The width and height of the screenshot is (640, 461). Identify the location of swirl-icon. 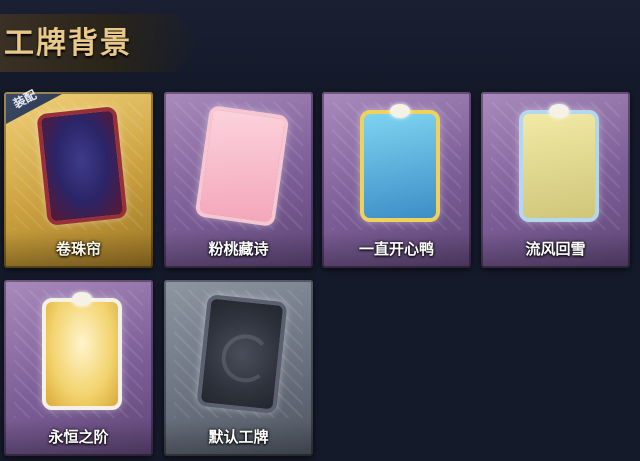
(245, 358).